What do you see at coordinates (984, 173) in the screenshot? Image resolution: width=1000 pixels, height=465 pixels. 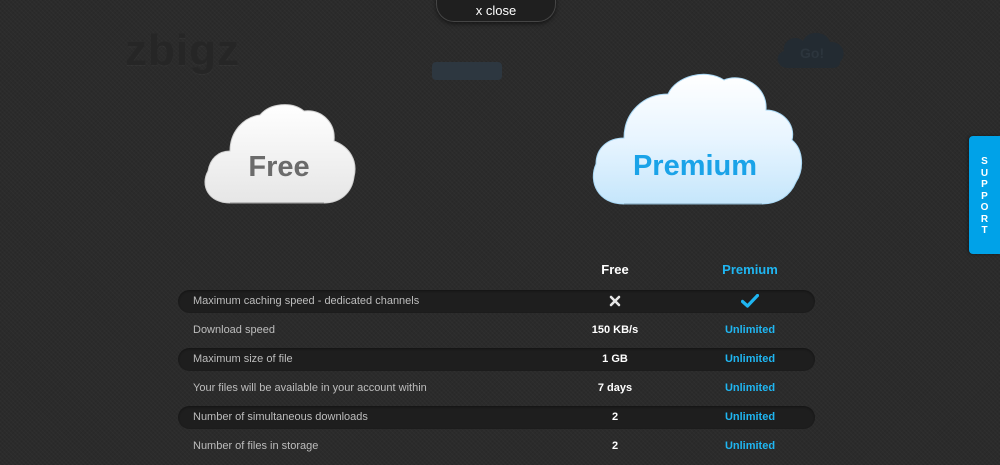 I see `support-letter: U` at bounding box center [984, 173].